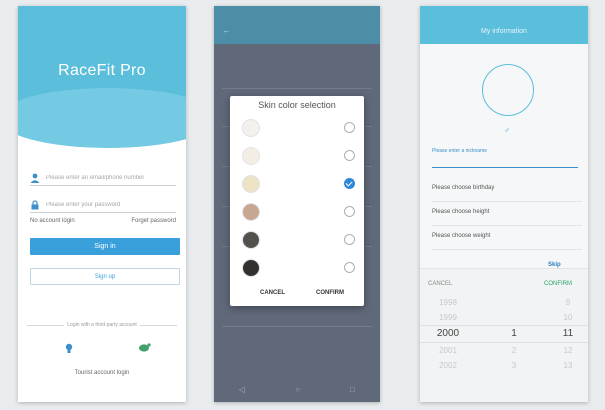 The height and width of the screenshot is (410, 605). I want to click on hero-wave-decoration, so click(102, 118).